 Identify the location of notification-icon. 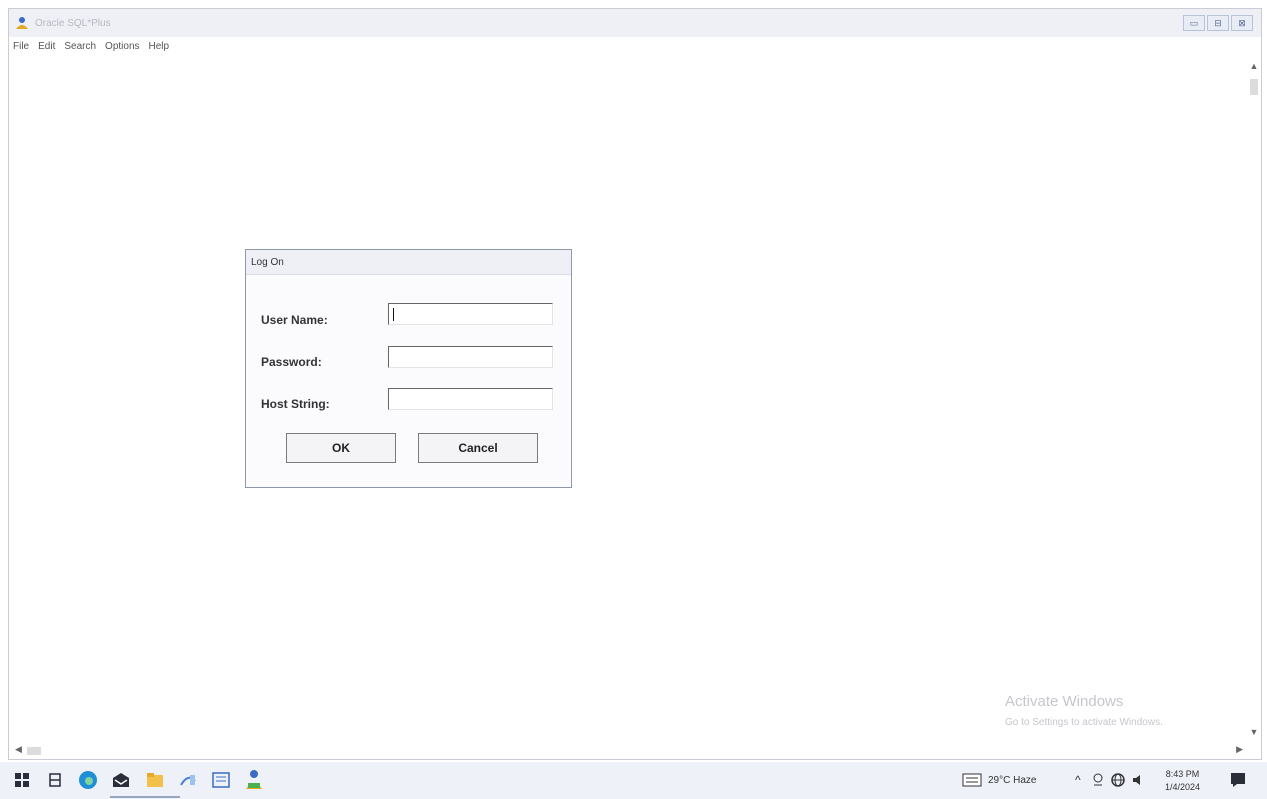
(1238, 780).